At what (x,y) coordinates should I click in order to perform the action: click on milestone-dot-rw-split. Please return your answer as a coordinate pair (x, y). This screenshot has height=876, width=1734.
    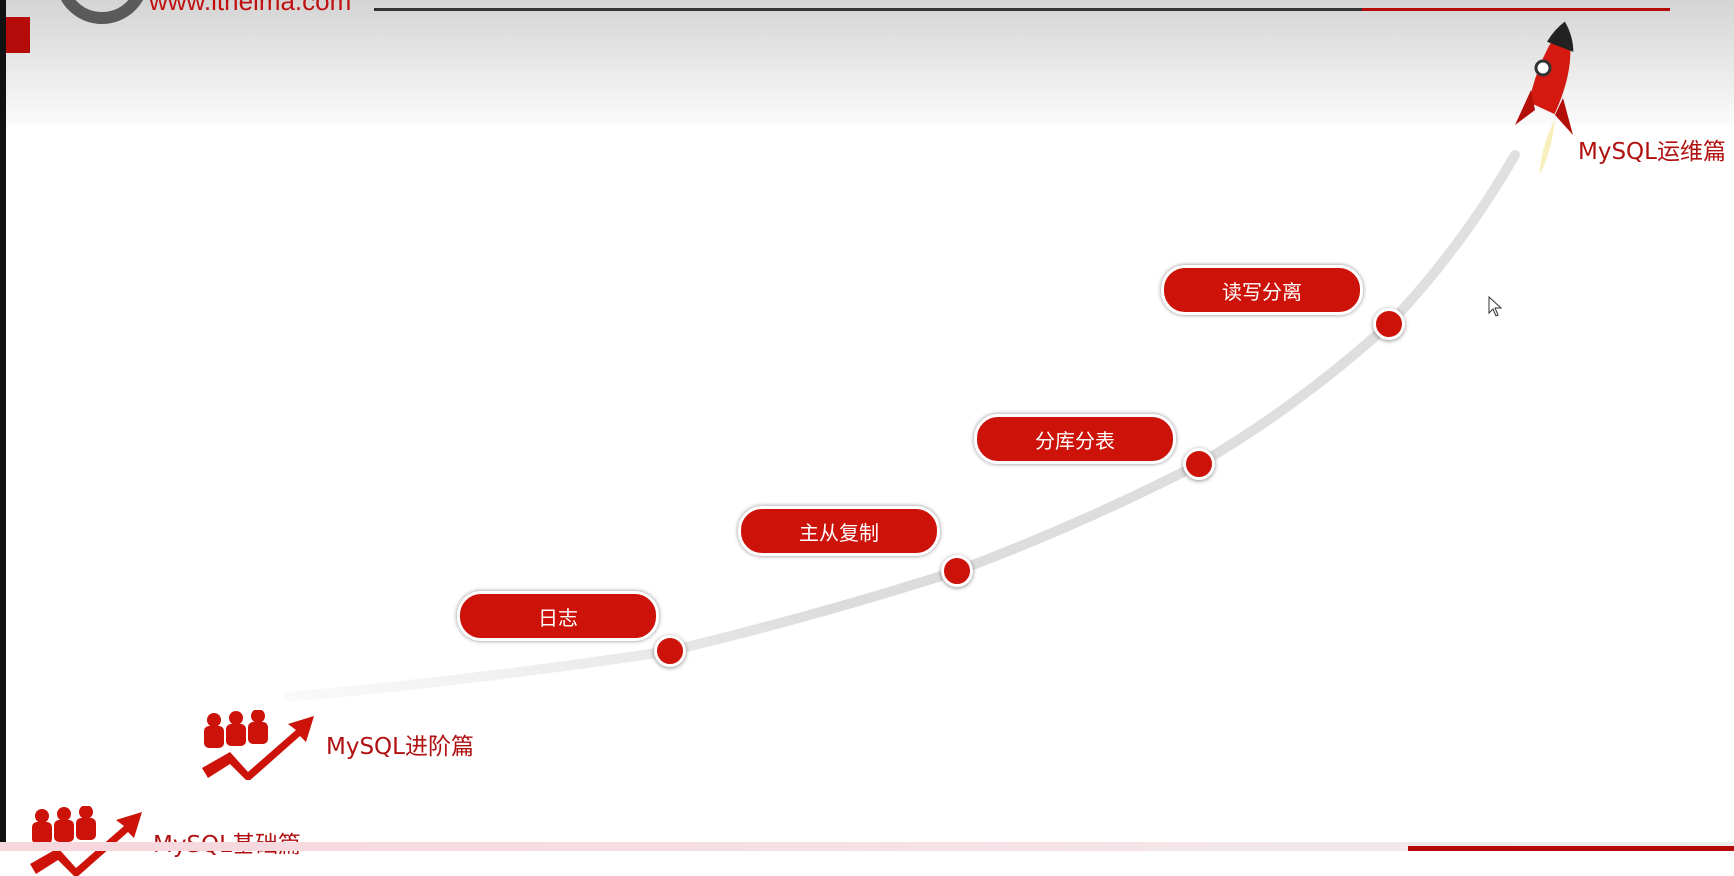
    Looking at the image, I should click on (1389, 324).